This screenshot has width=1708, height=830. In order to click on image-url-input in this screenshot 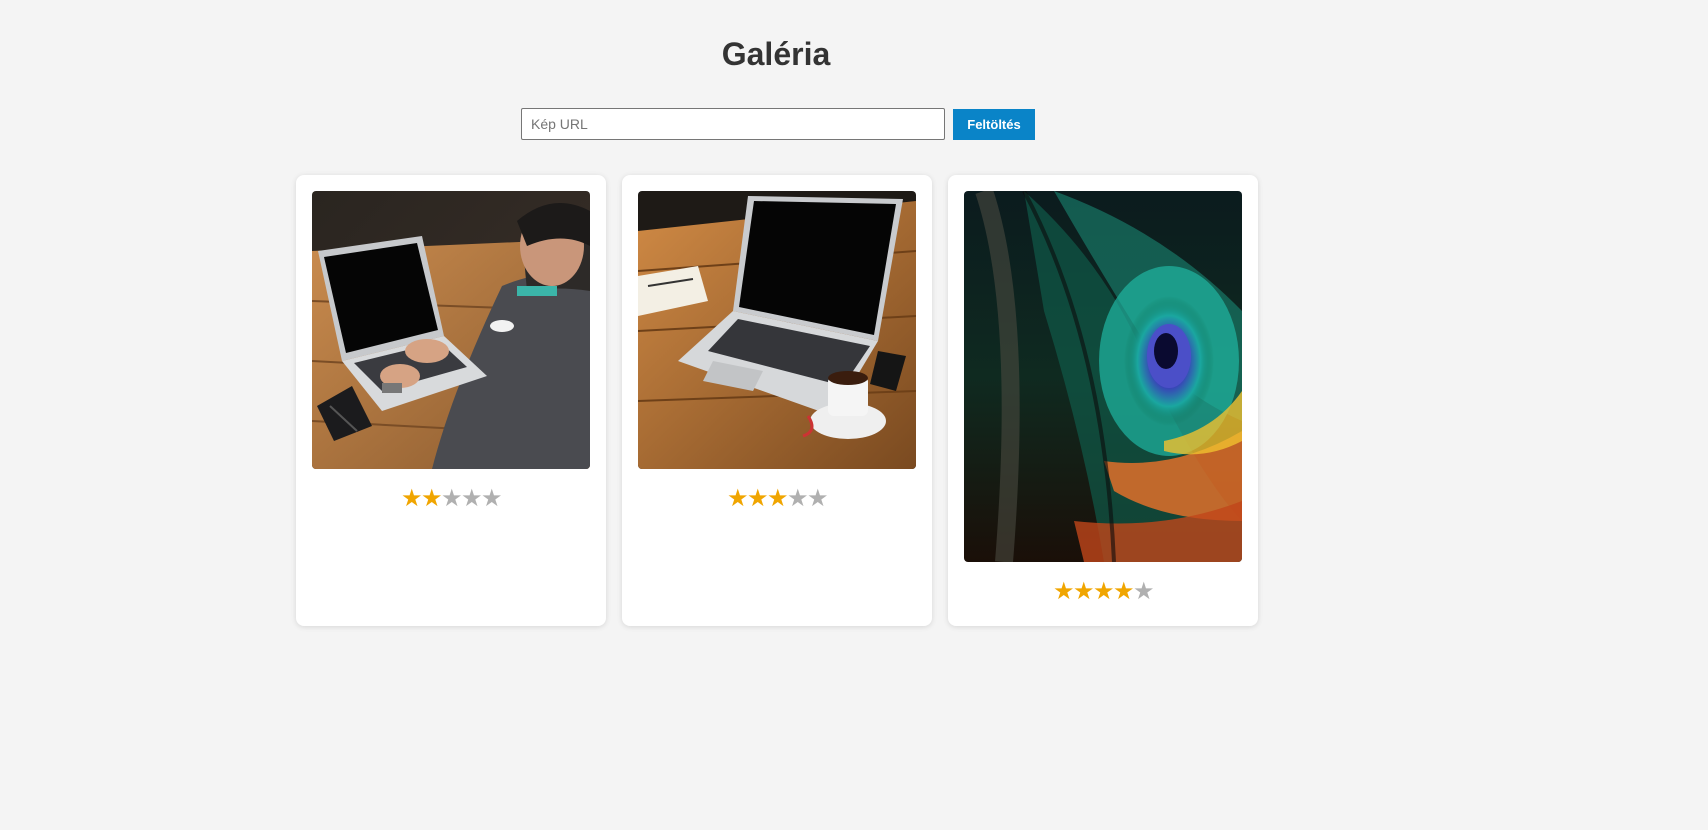, I will do `click(733, 124)`.